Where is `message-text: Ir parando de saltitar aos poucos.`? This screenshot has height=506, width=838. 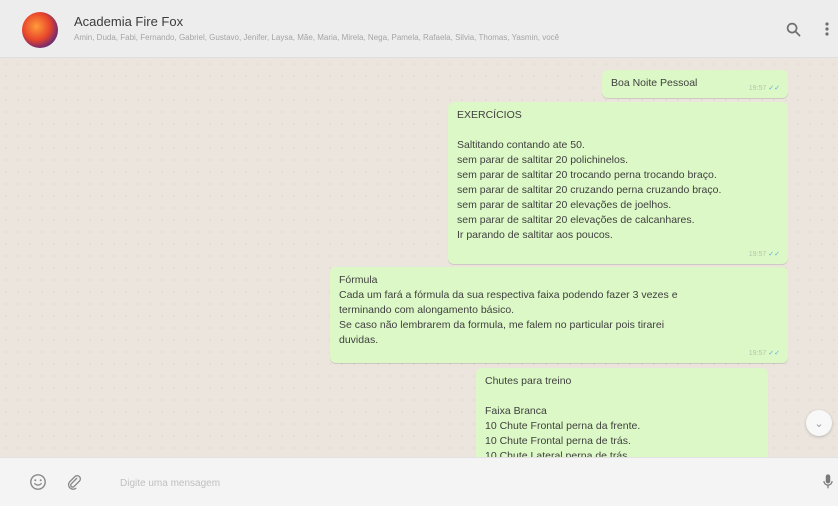
message-text: Ir parando de saltitar aos poucos. is located at coordinates (535, 235).